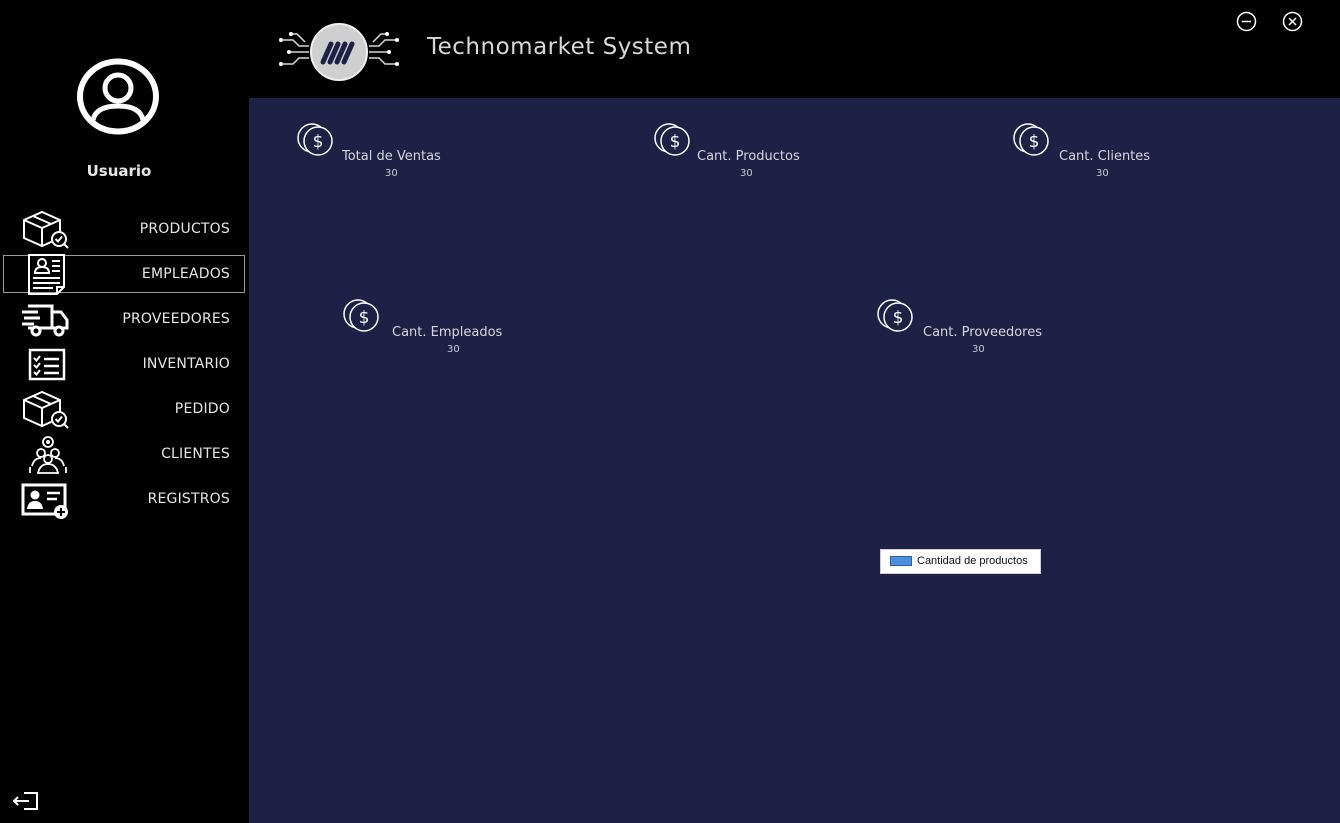 Image resolution: width=1340 pixels, height=823 pixels. What do you see at coordinates (124, 499) in the screenshot?
I see `nav-item-registros: REGISTROS` at bounding box center [124, 499].